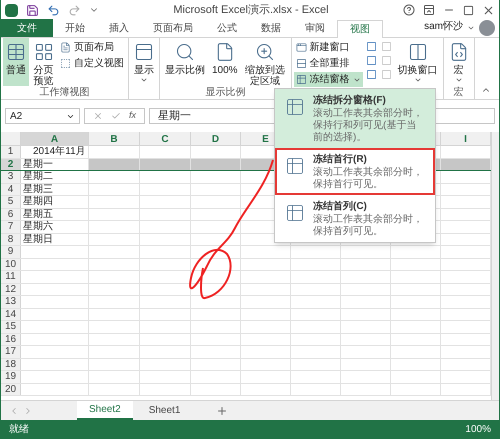 The width and height of the screenshot is (500, 439). What do you see at coordinates (418, 52) in the screenshot?
I see `windows-icon` at bounding box center [418, 52].